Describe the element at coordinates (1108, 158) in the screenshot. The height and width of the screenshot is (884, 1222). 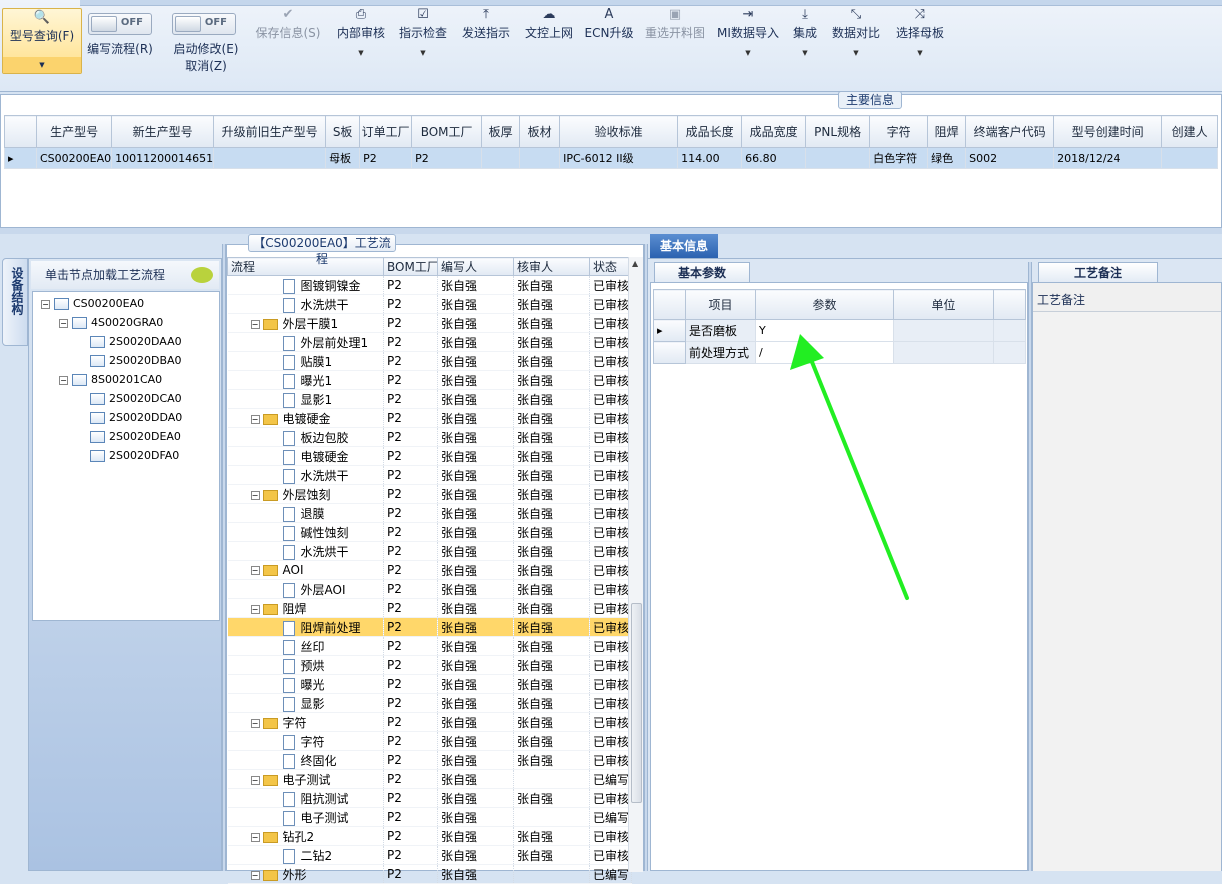
I see `table-cell: 2018/12/24` at that location.